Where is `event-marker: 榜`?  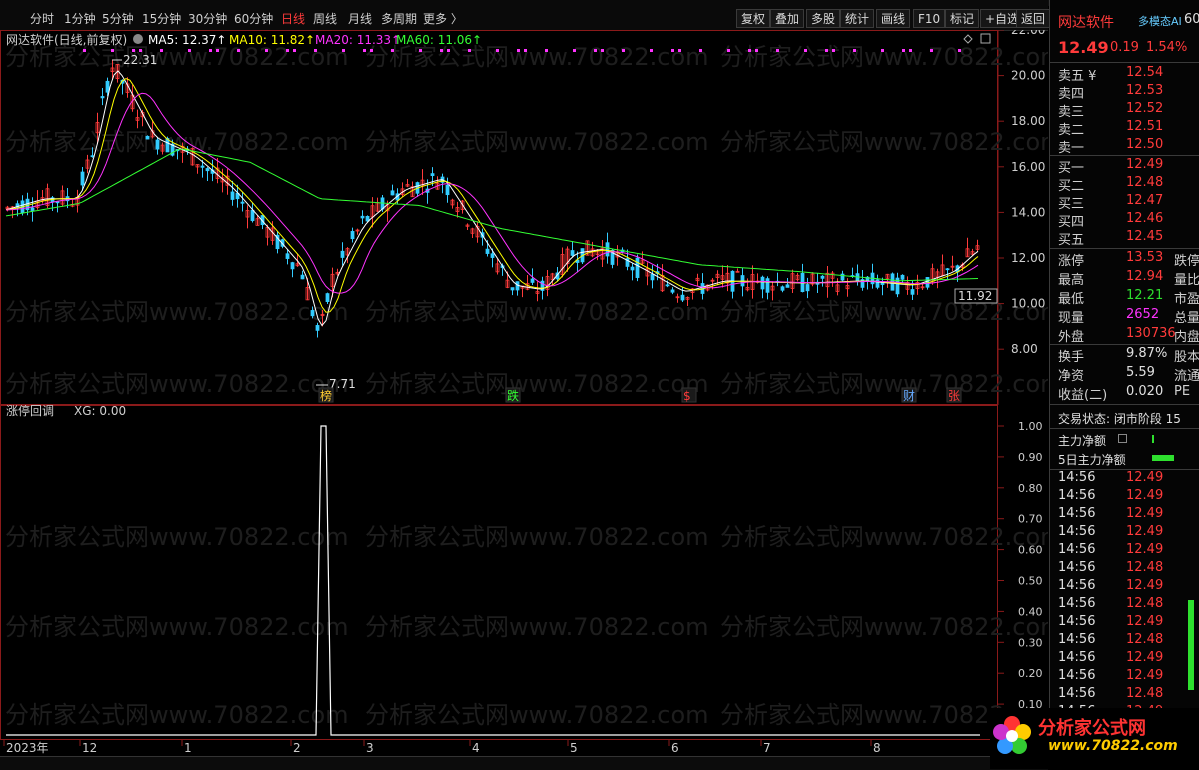
event-marker: 榜 is located at coordinates (326, 395).